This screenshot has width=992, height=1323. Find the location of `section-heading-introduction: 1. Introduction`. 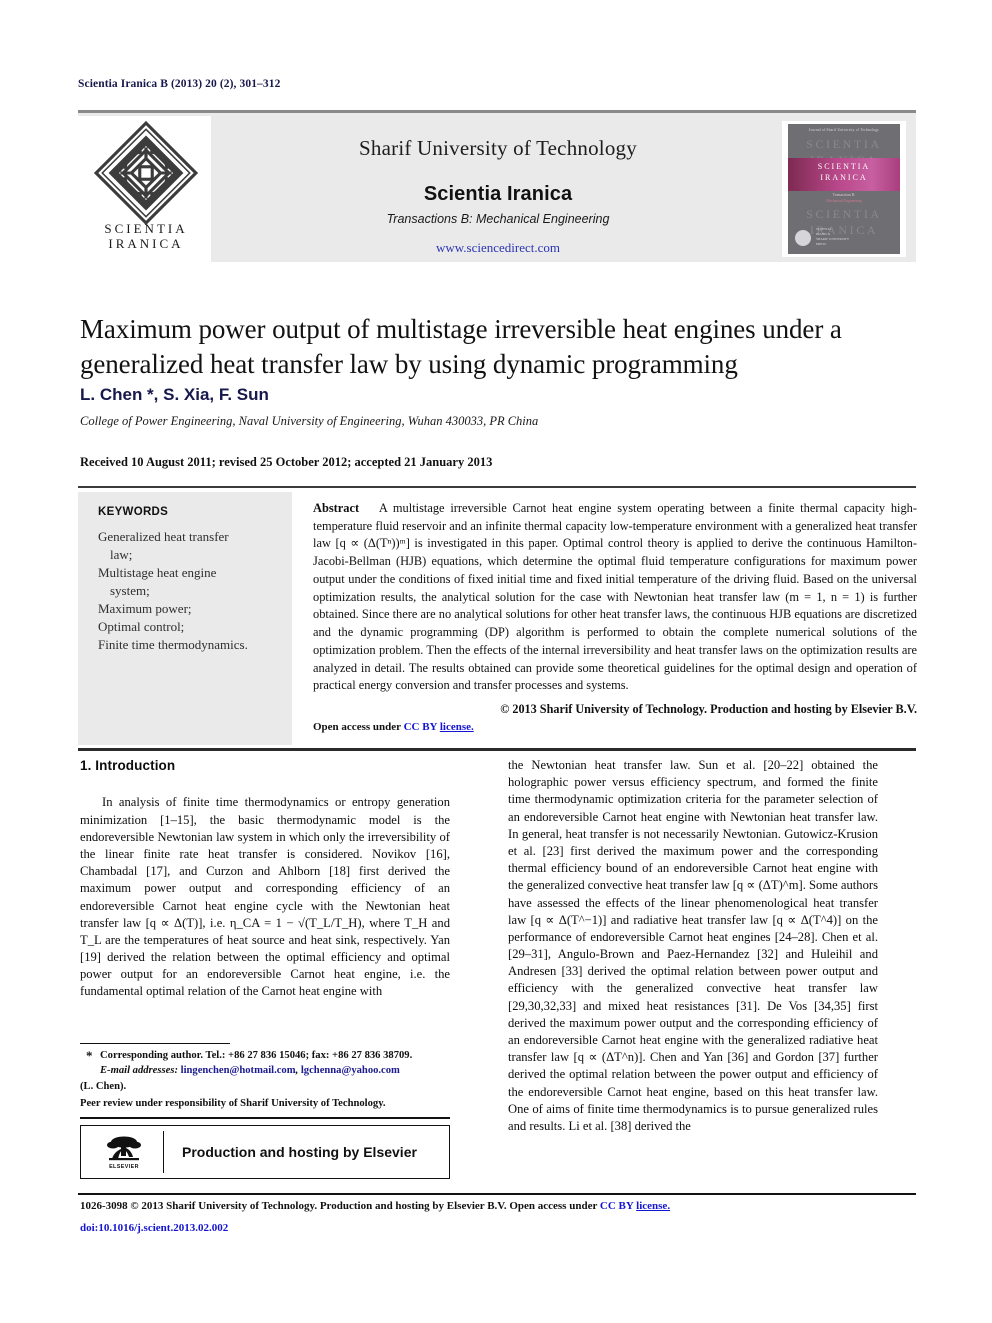

section-heading-introduction: 1. Introduction is located at coordinates (128, 765).